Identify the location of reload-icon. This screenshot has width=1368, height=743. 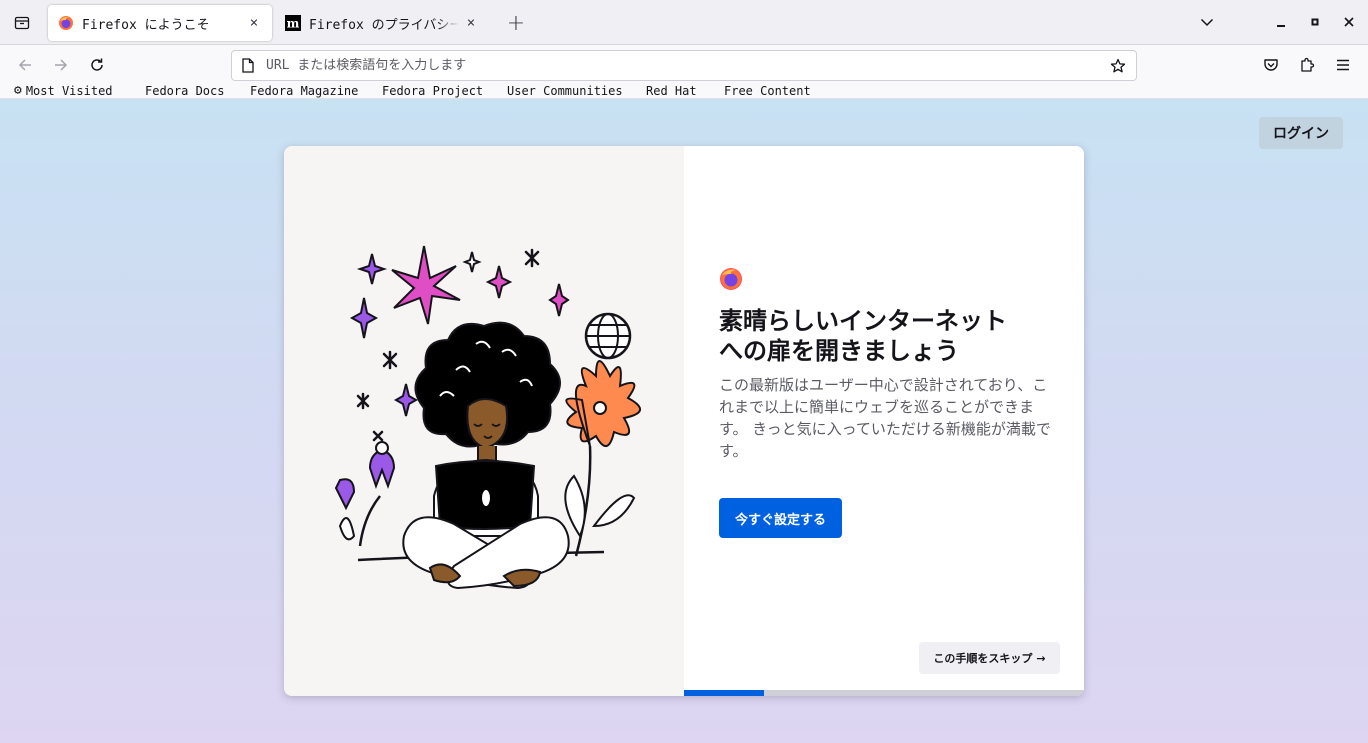
(97, 64).